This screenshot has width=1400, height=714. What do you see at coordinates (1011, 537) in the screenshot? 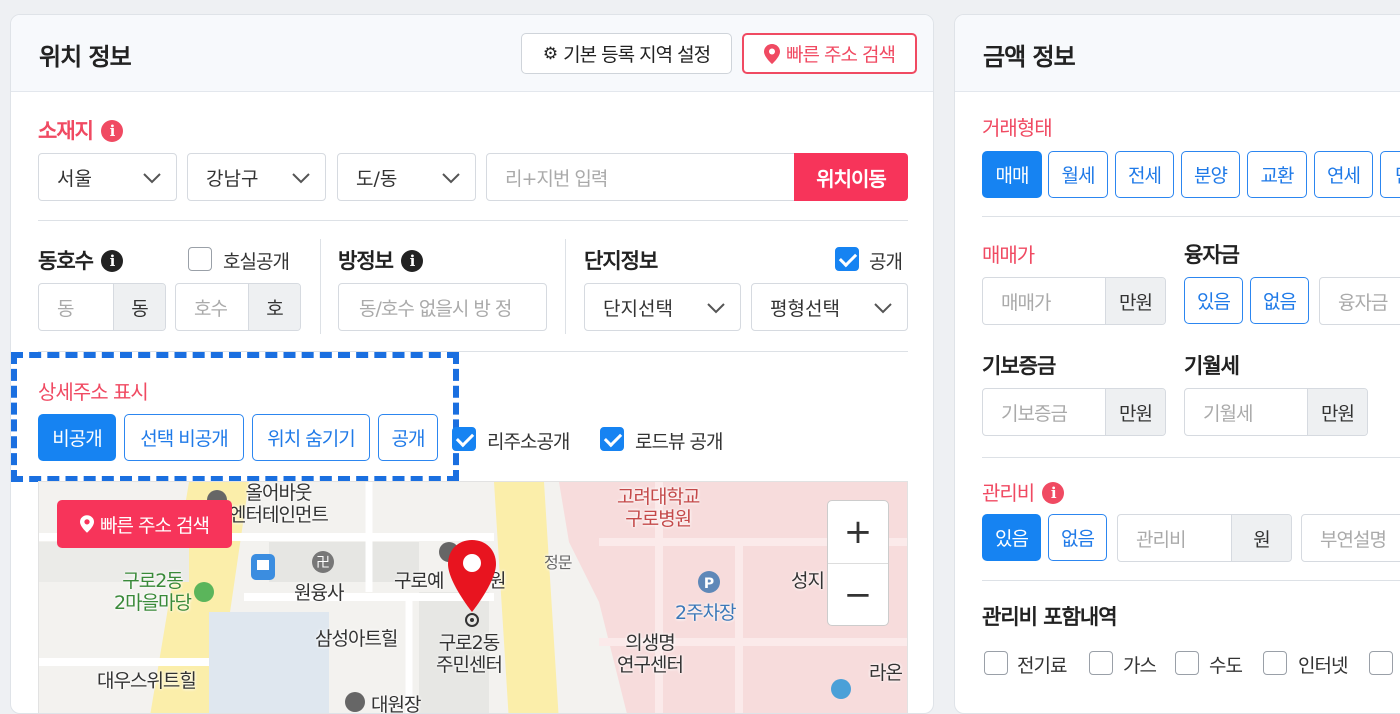
I see `maintenance-yes: 있음` at bounding box center [1011, 537].